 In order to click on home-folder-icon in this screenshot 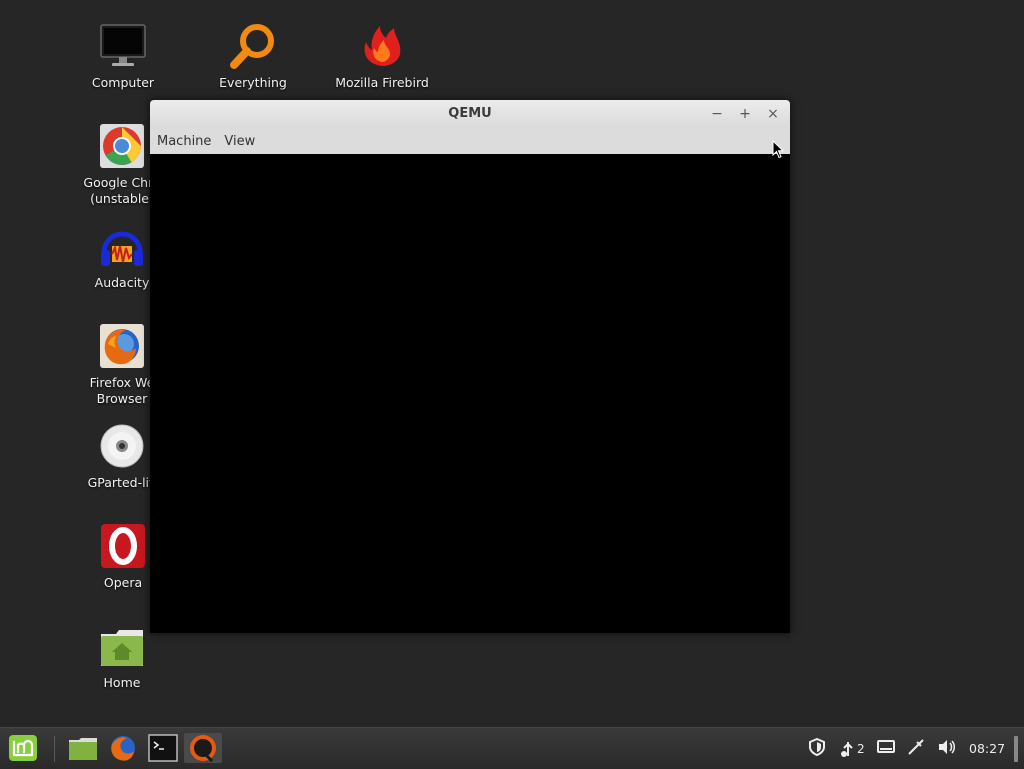, I will do `click(122, 646)`.